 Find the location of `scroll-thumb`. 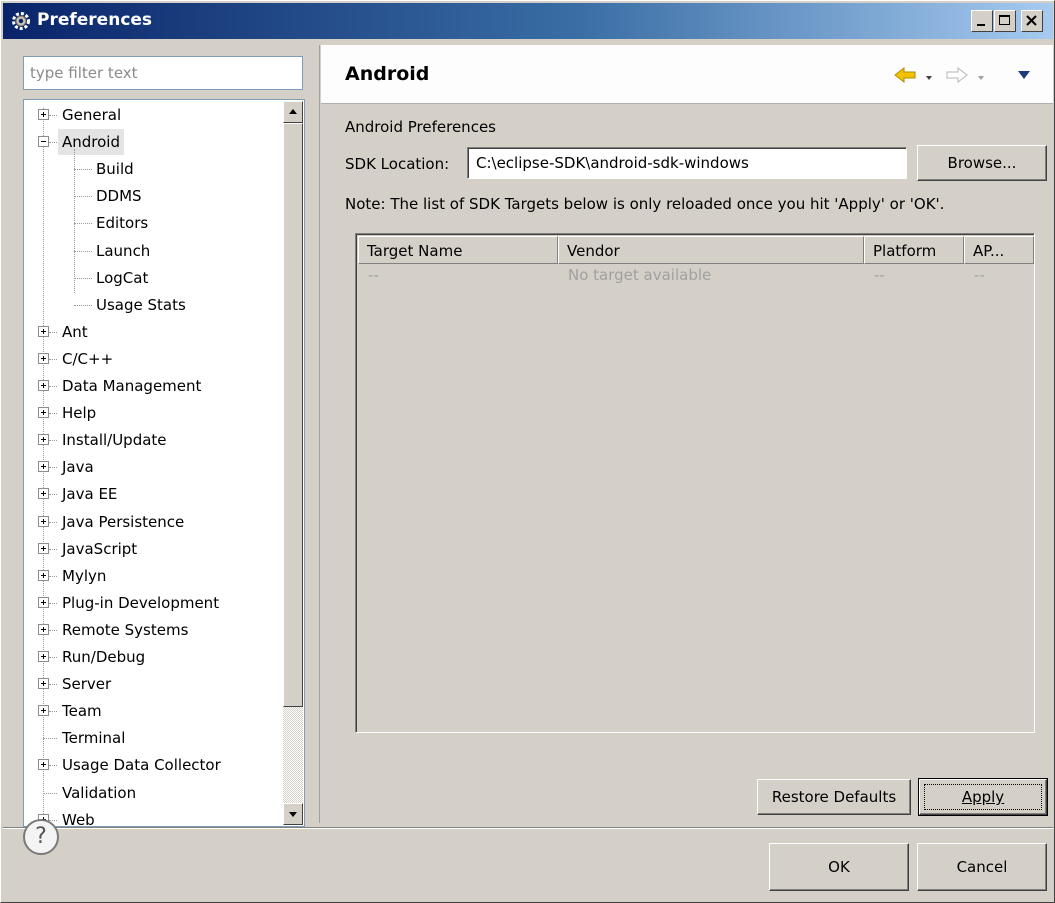

scroll-thumb is located at coordinates (293, 415).